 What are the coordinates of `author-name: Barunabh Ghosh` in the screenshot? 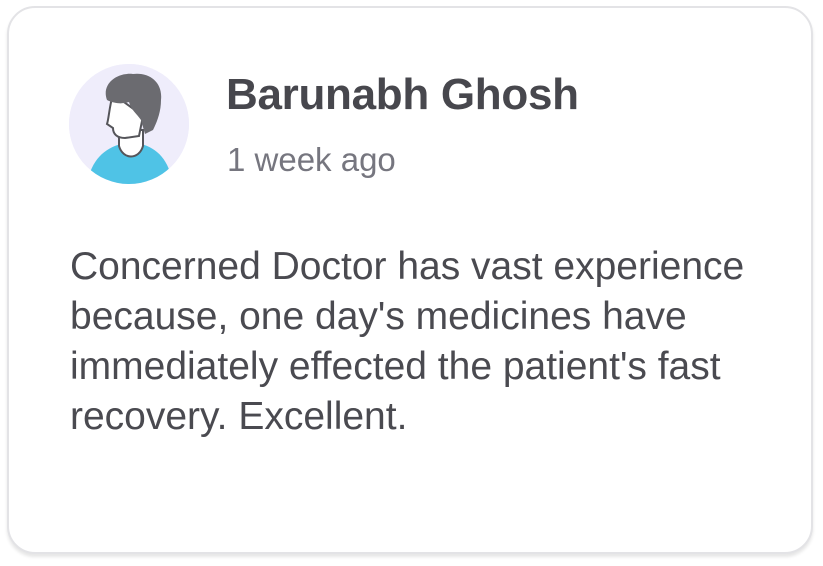 It's located at (402, 94).